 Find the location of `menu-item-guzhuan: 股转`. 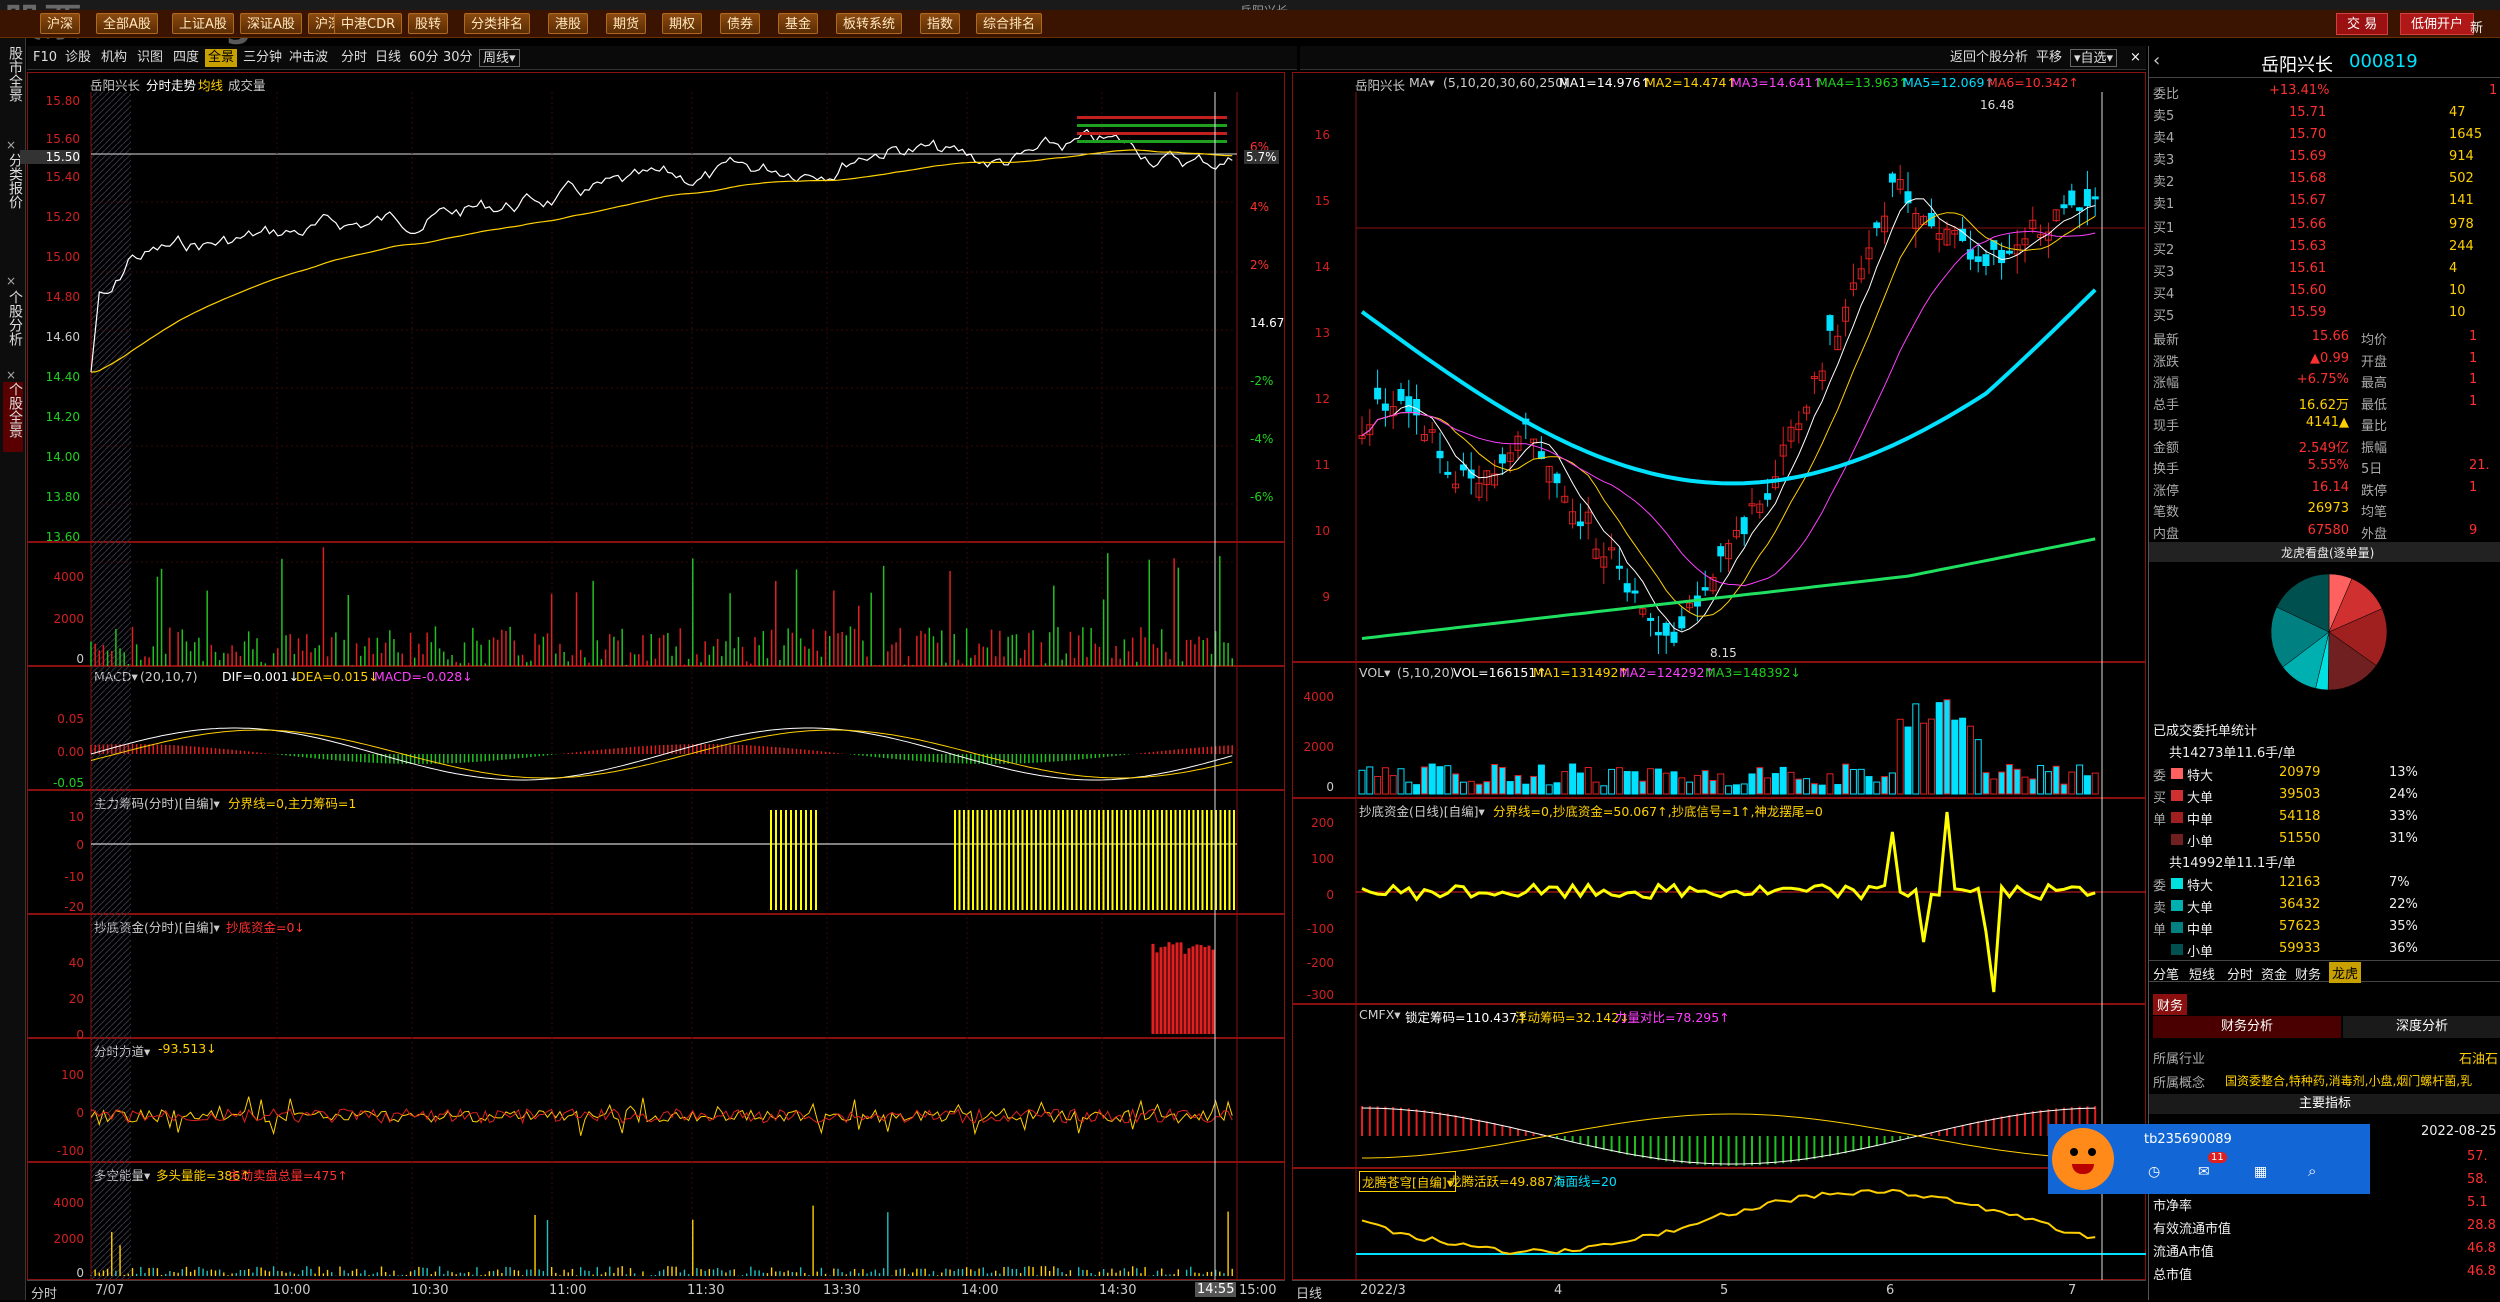

menu-item-guzhuan: 股转 is located at coordinates (428, 23).